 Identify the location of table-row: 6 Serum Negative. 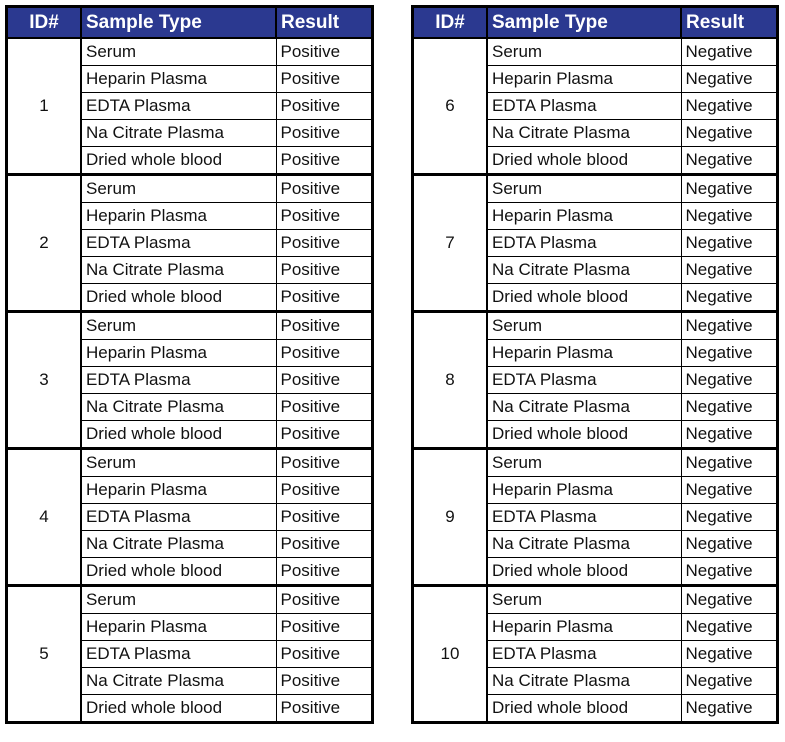
(595, 106).